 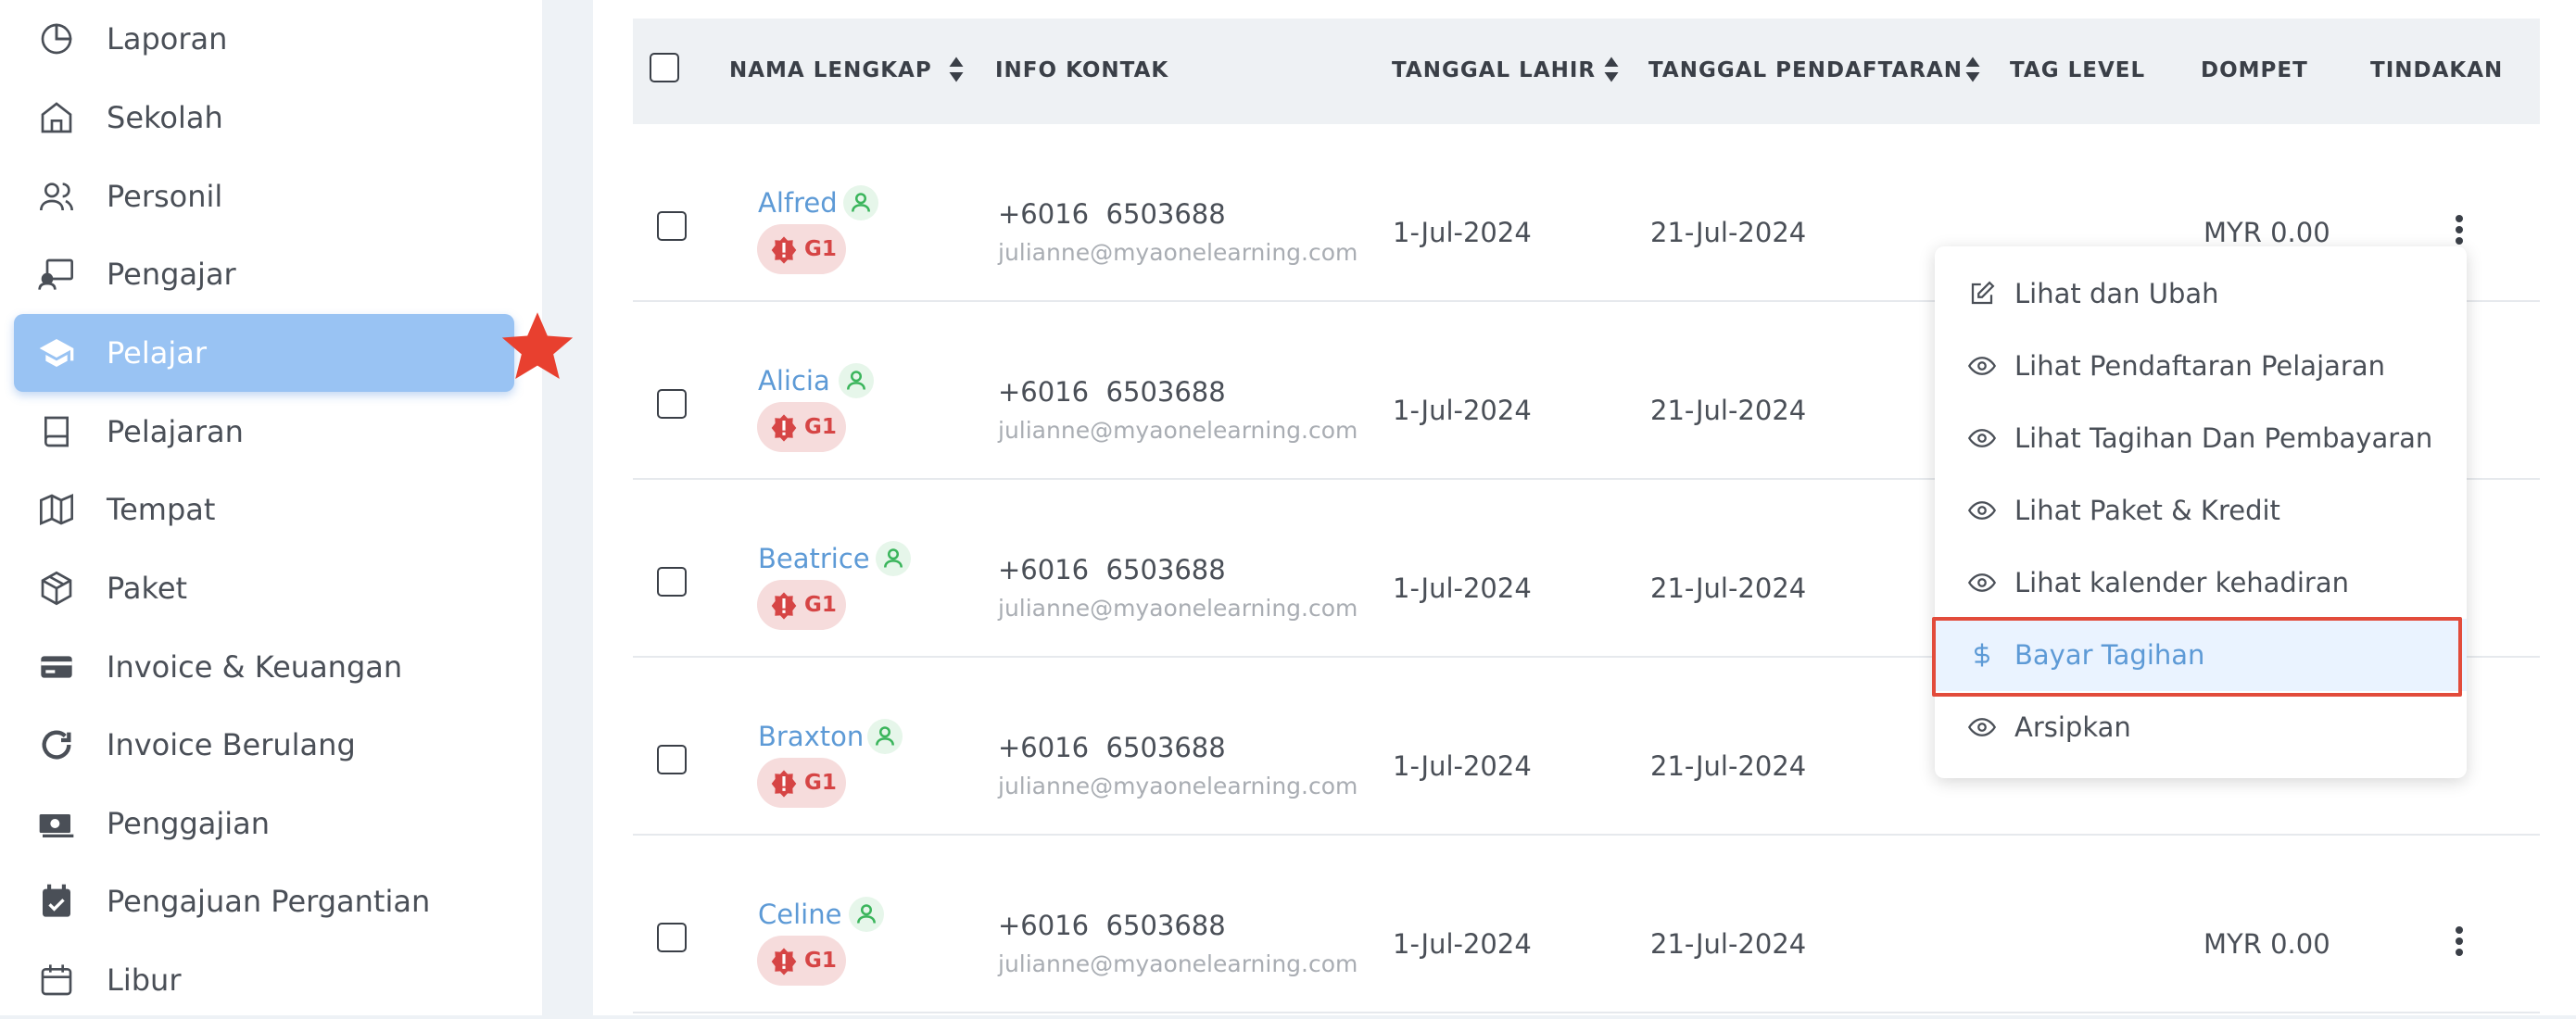 I want to click on menu-item-view-package-credit: Lihat Paket & Kredit, so click(x=2201, y=511).